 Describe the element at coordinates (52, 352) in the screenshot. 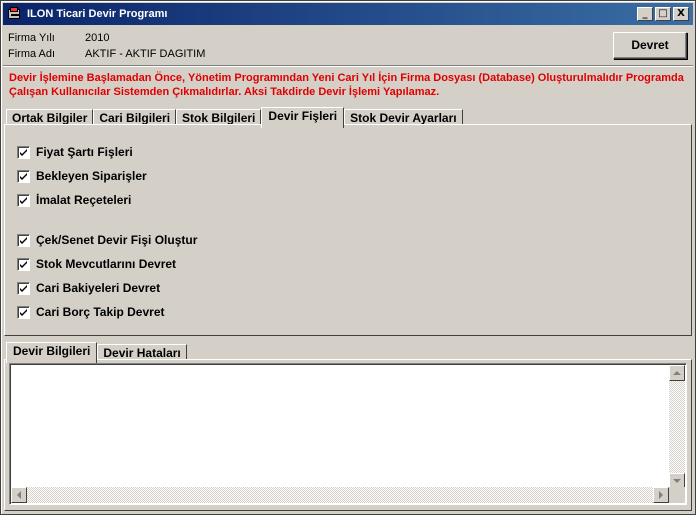

I see `tab-devir-bilgileri: Devir Bilgileri` at that location.